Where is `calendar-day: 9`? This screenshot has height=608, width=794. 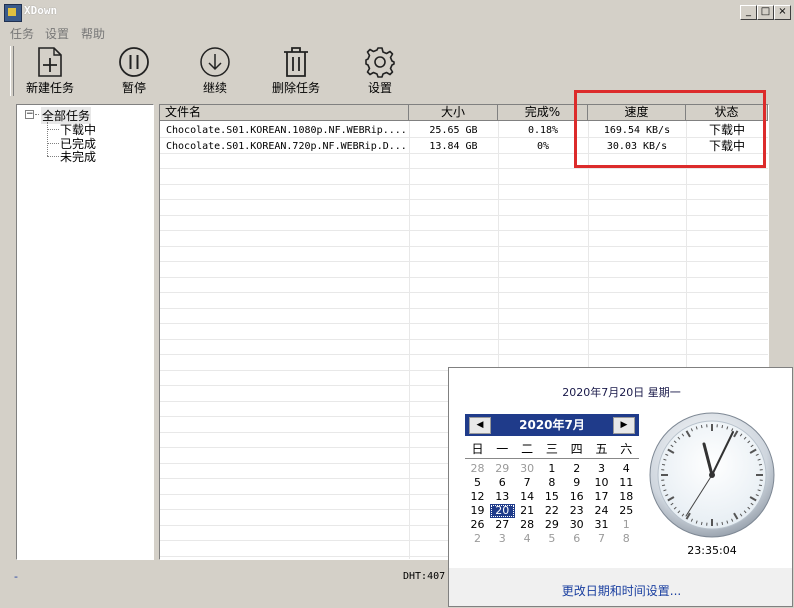 calendar-day: 9 is located at coordinates (576, 483).